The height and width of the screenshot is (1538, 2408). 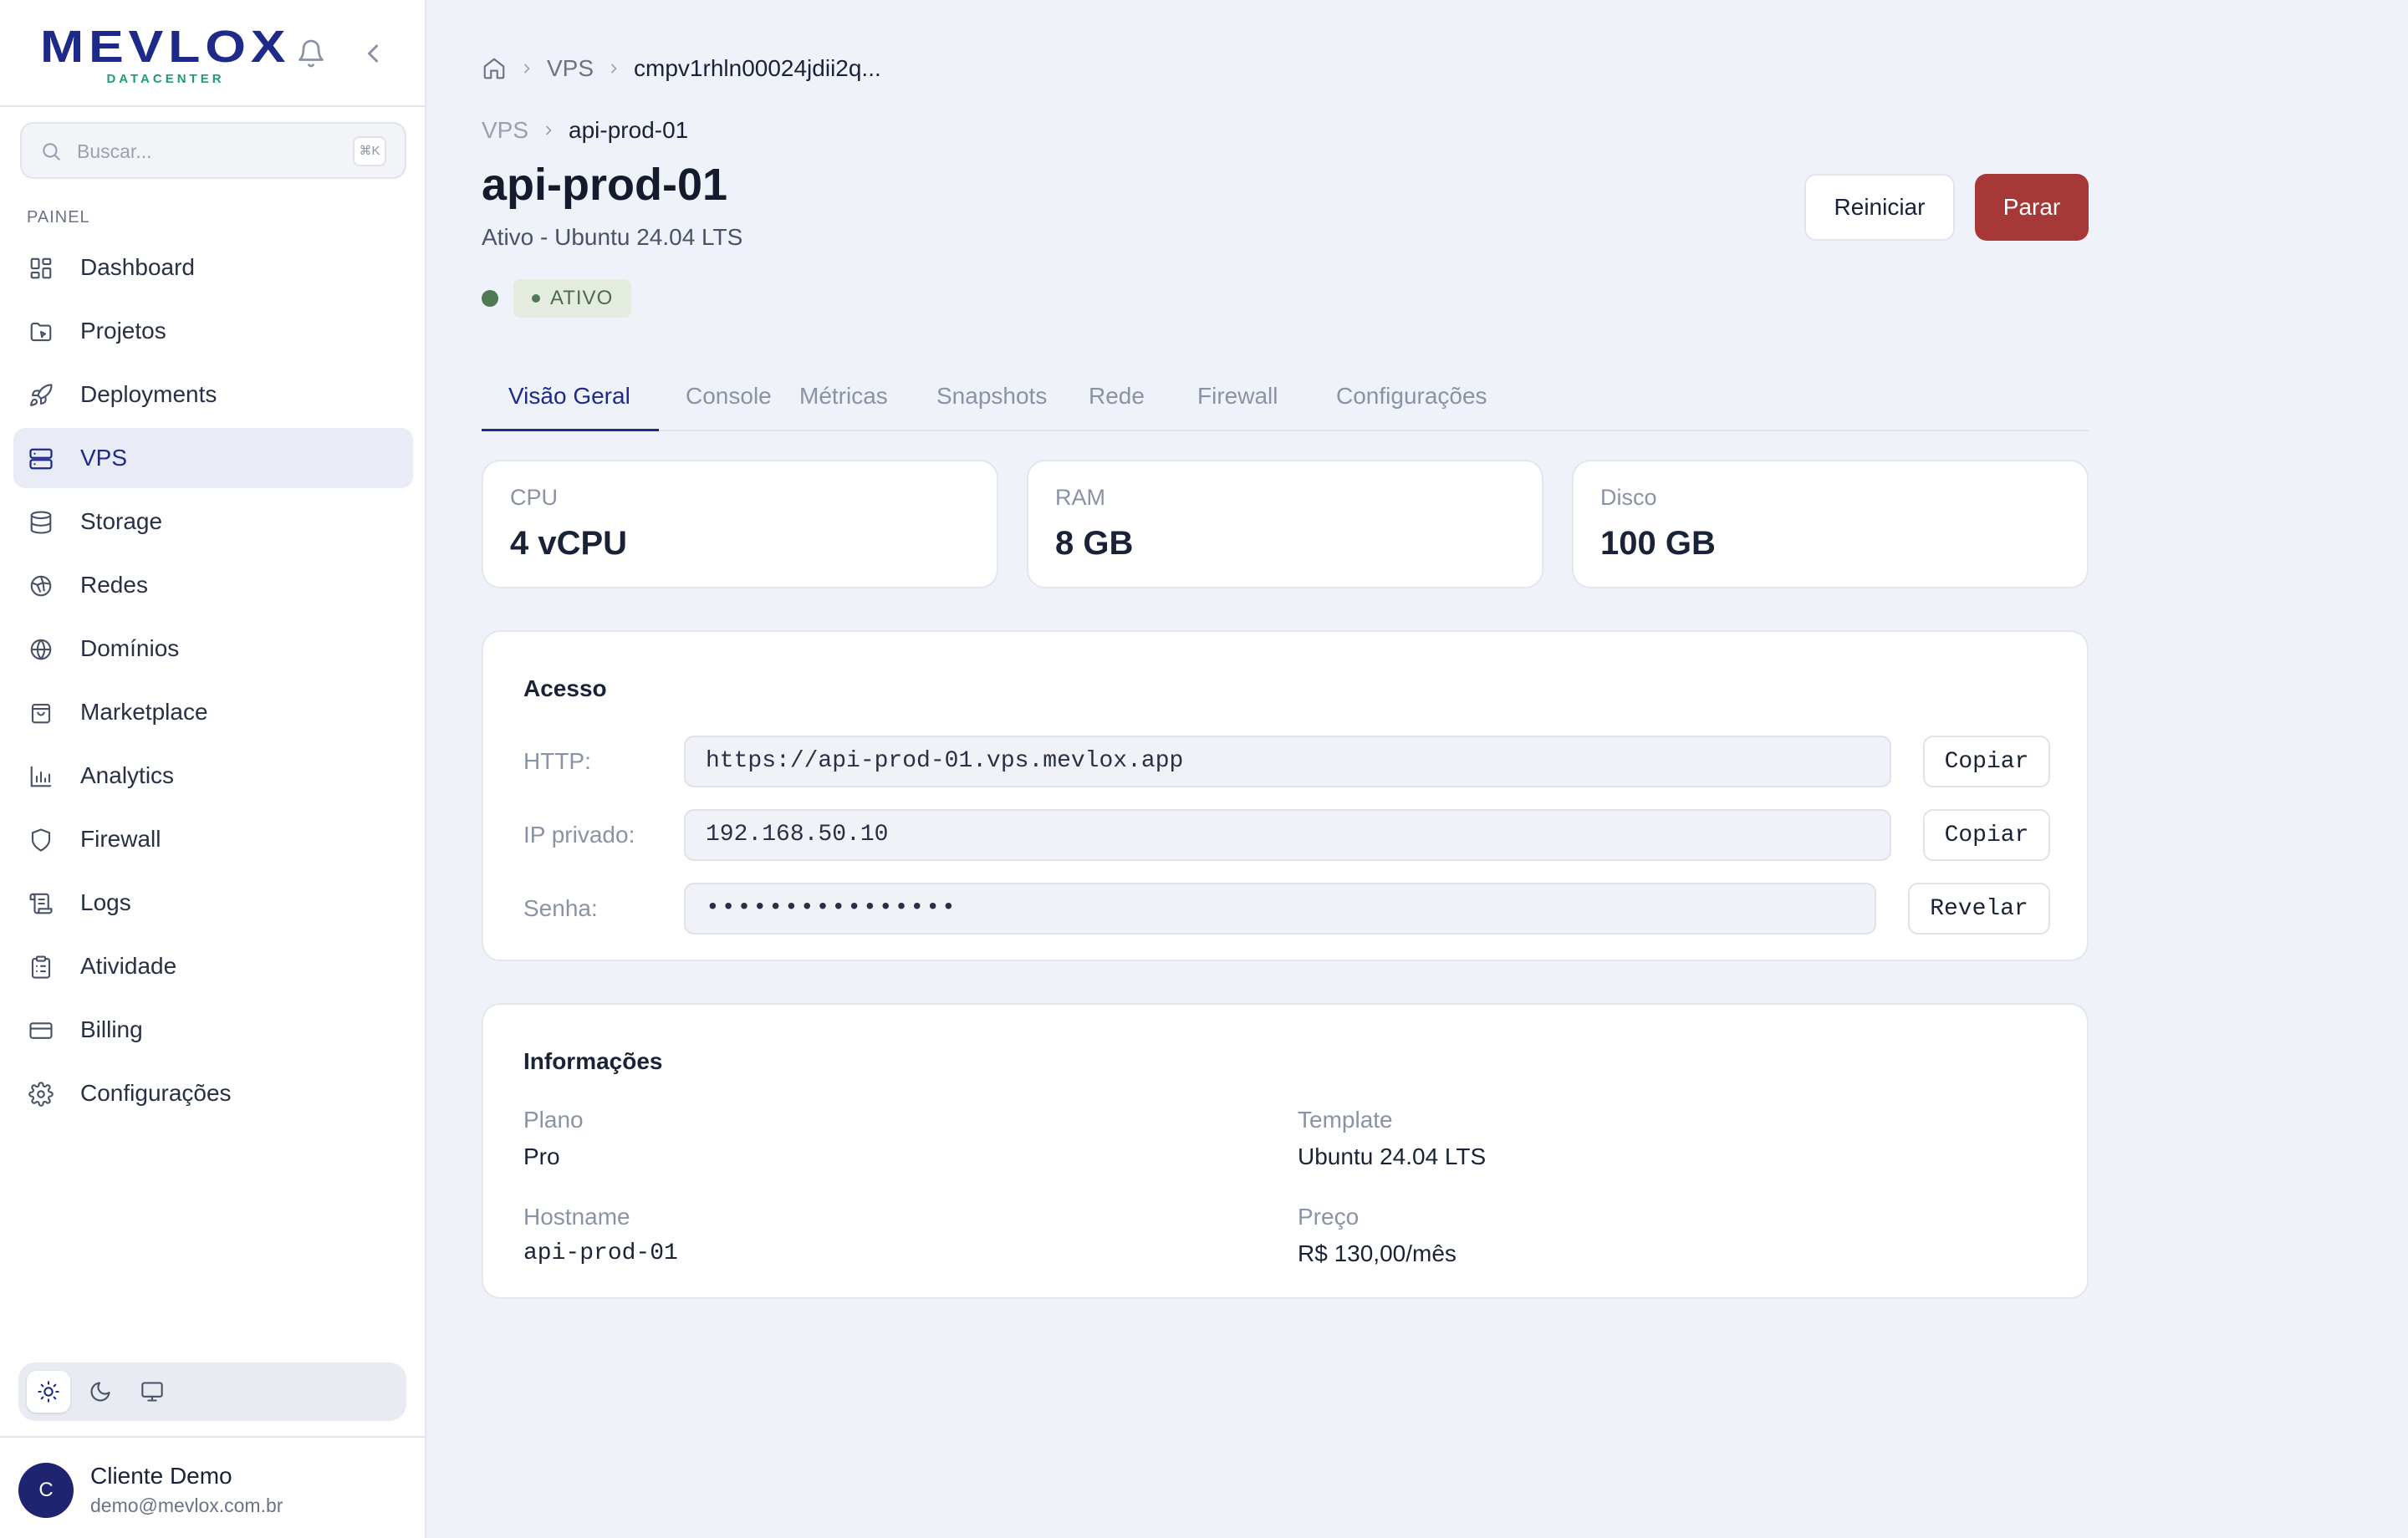 What do you see at coordinates (213, 268) in the screenshot?
I see `sidebar-item-dashboard: Dashboard` at bounding box center [213, 268].